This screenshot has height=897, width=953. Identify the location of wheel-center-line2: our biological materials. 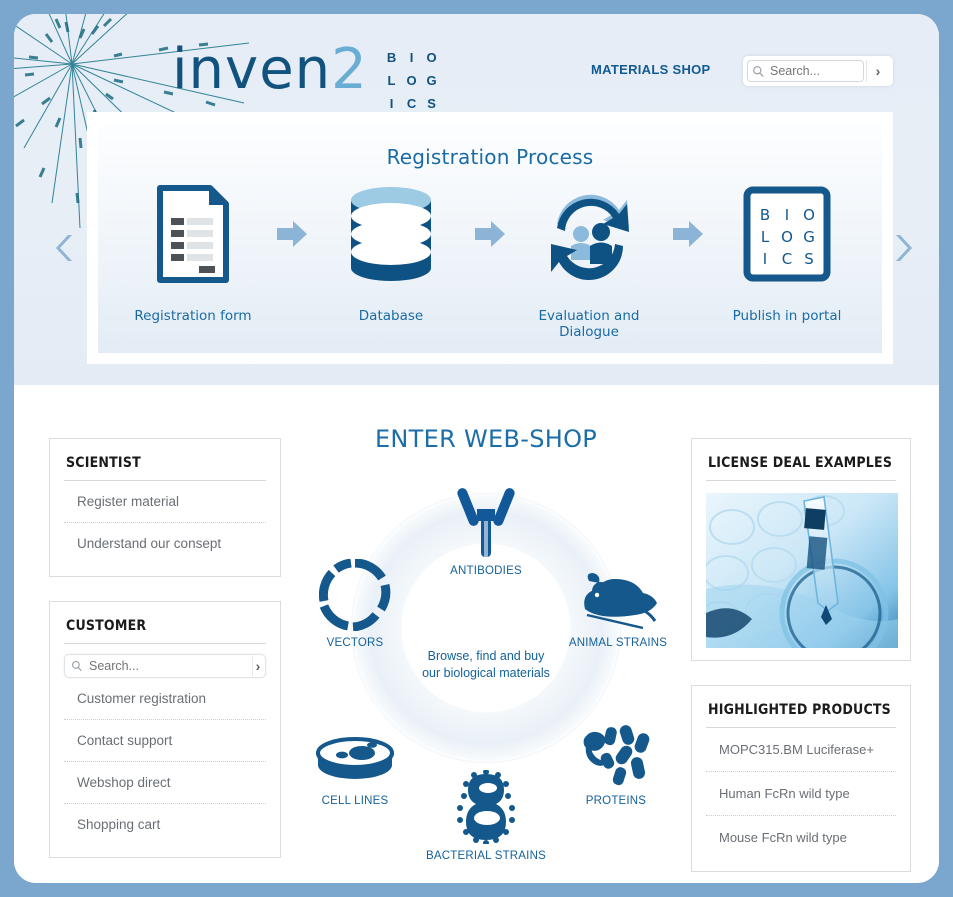
(486, 673).